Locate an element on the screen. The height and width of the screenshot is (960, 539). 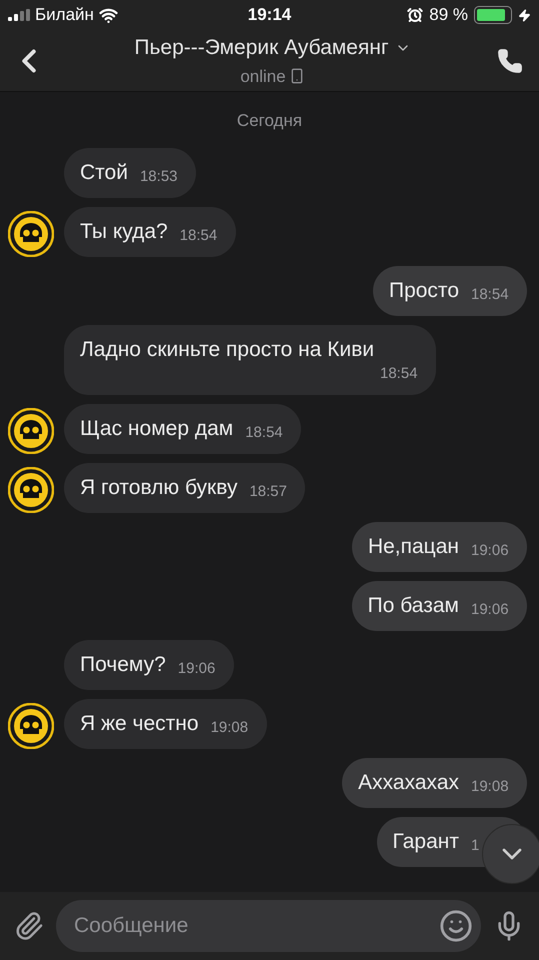
message-text: По базам is located at coordinates (413, 605).